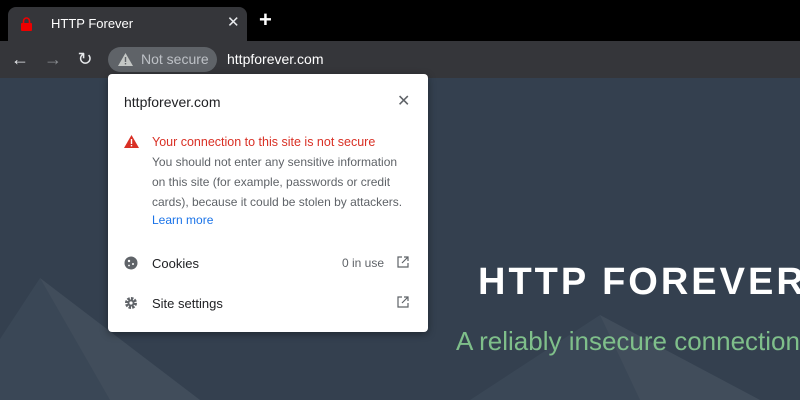 The width and height of the screenshot is (800, 400). I want to click on reload-button: ↻, so click(85, 59).